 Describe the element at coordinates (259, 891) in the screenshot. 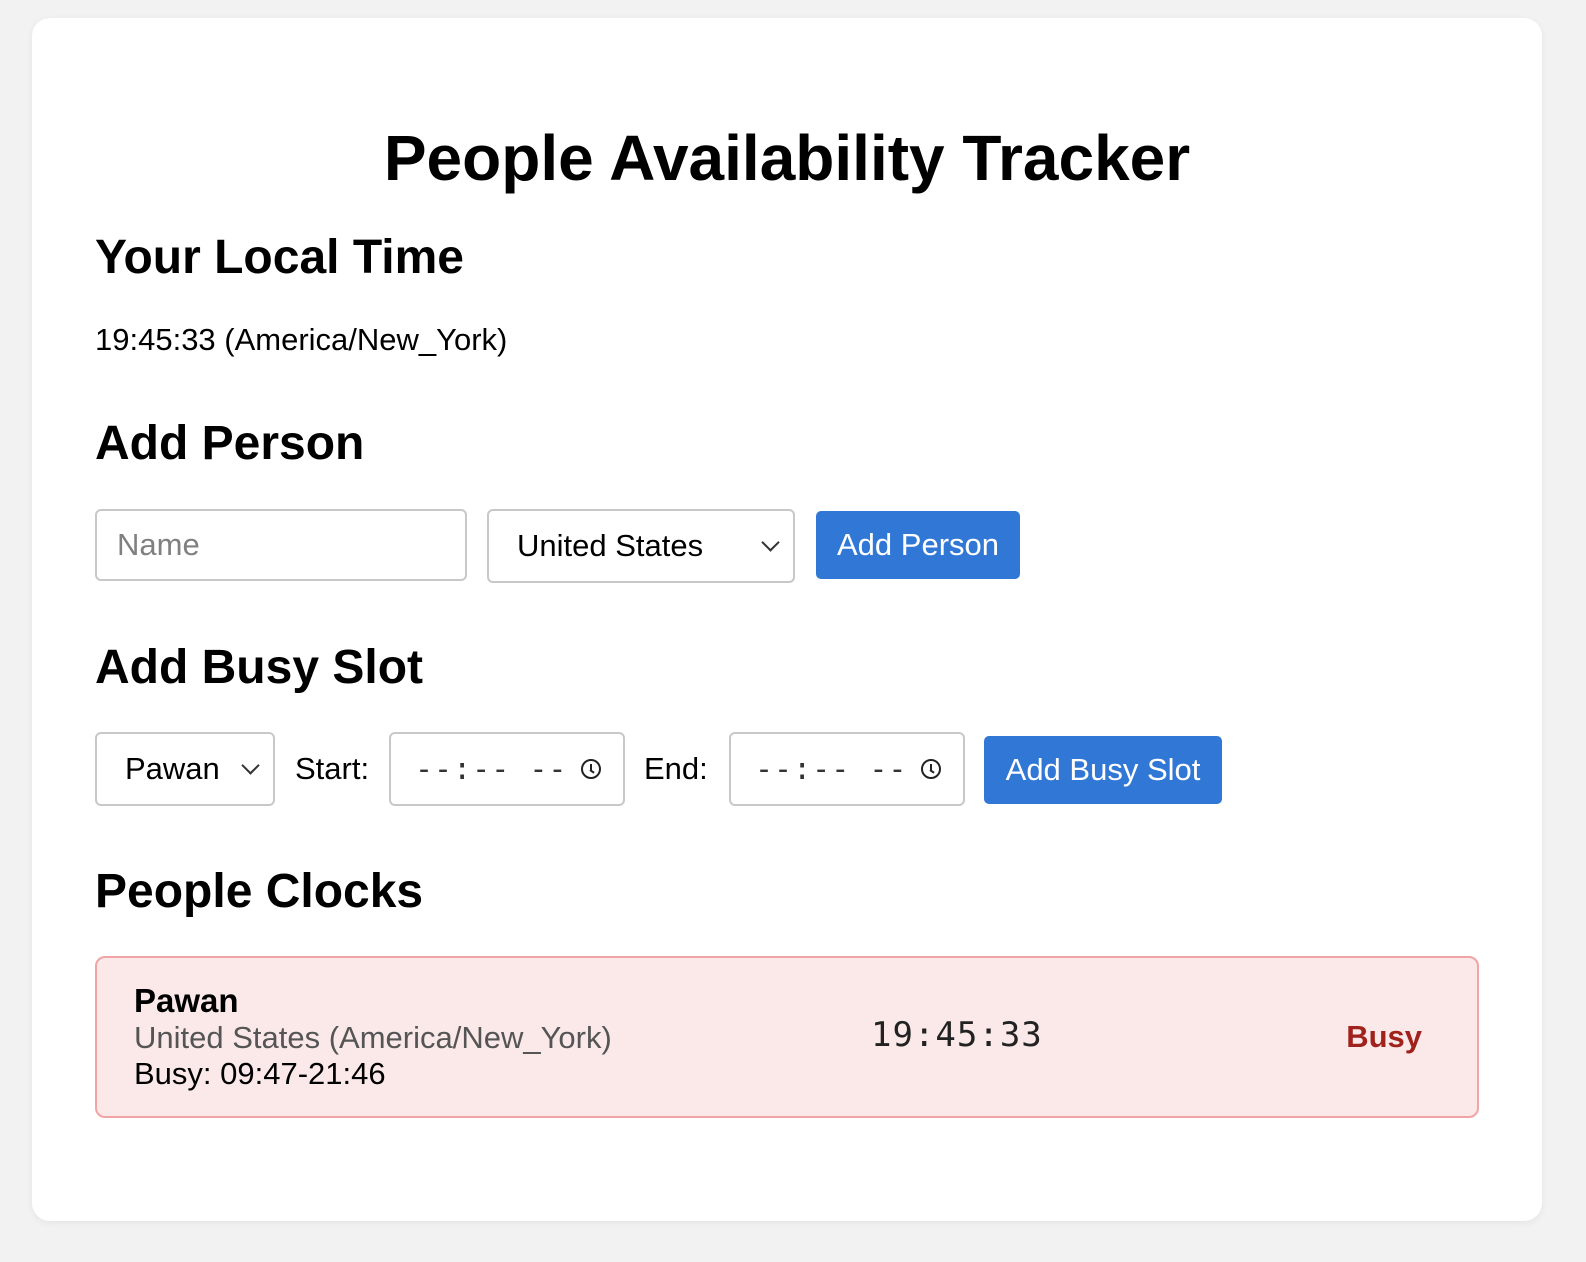

I see `people-clocks-heading: People Clocks` at that location.